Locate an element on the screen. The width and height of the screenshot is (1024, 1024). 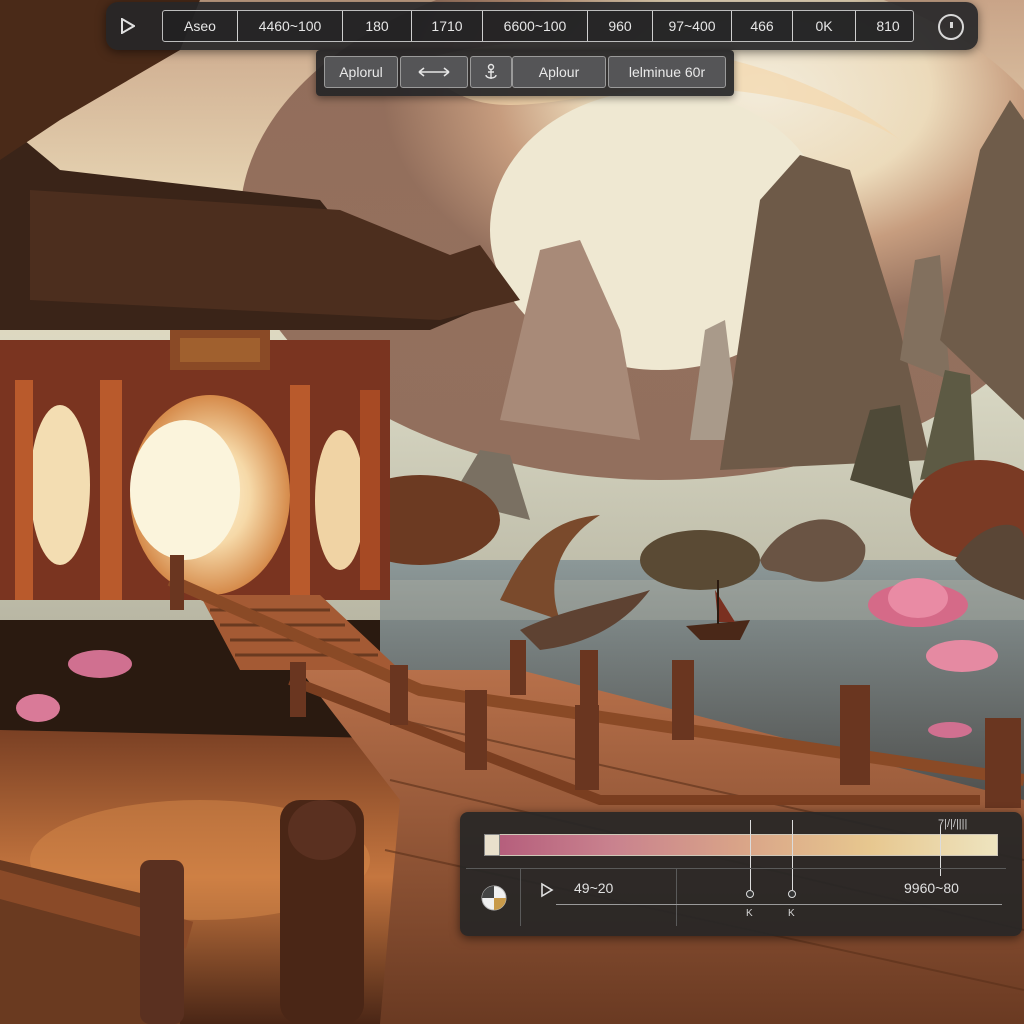
segment-3: 1710 is located at coordinates (447, 26).